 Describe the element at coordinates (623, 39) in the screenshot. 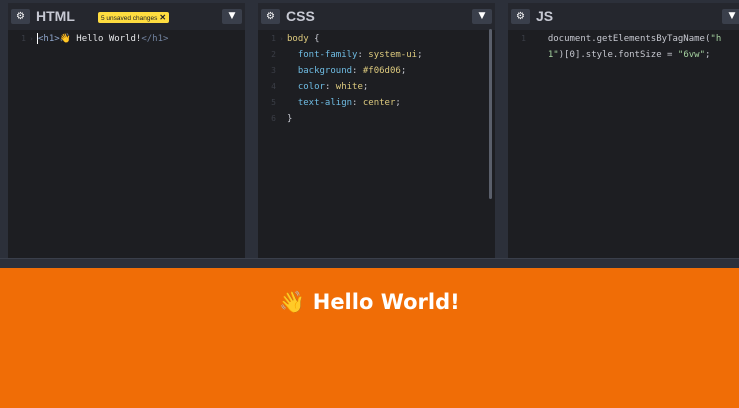

I see `code-line: 1 document.getElementsByTagName("h` at that location.